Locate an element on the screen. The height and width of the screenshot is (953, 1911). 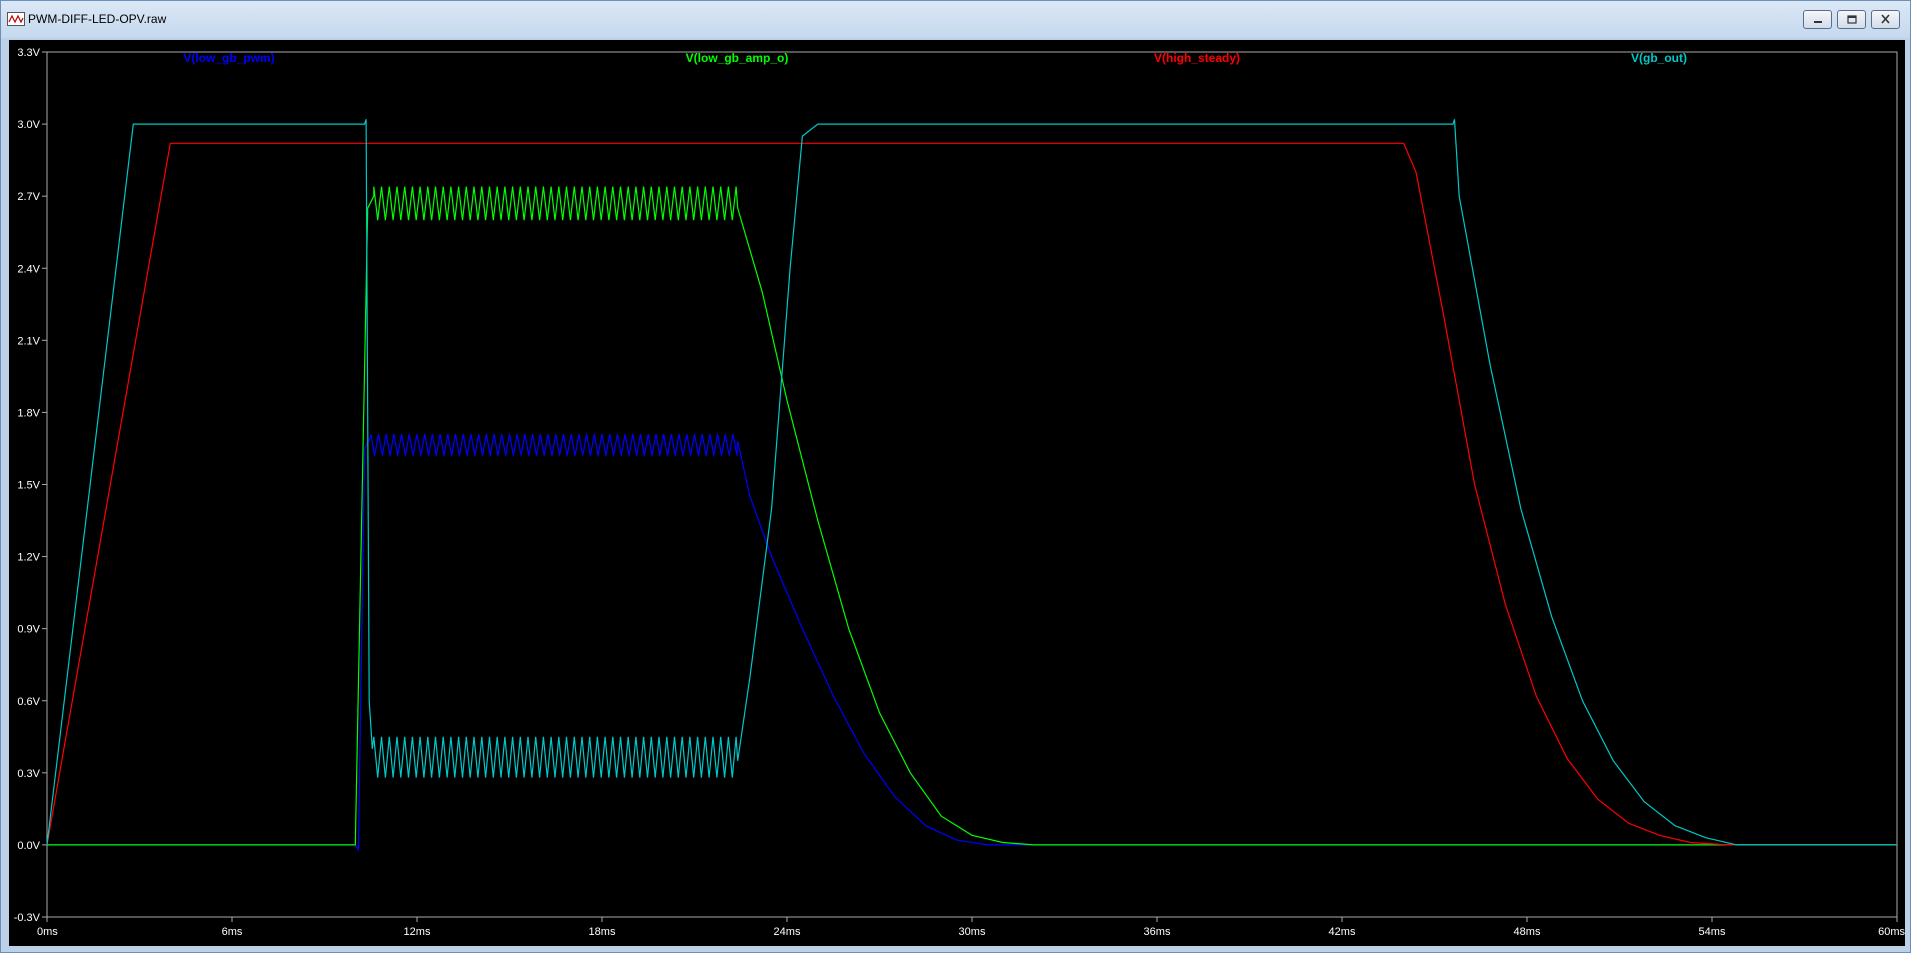
y-tick-label: 1.8V is located at coordinates (28, 413).